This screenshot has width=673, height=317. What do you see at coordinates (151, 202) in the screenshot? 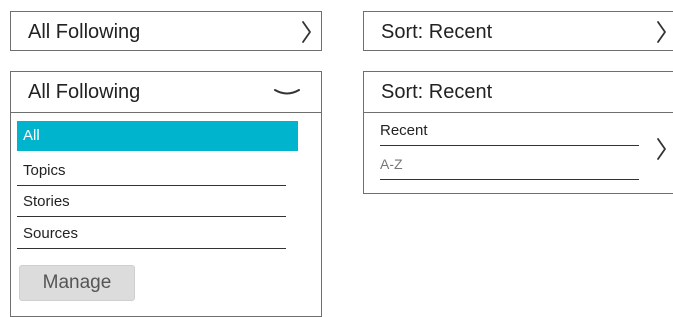
I see `filter-option-stories: Stories` at bounding box center [151, 202].